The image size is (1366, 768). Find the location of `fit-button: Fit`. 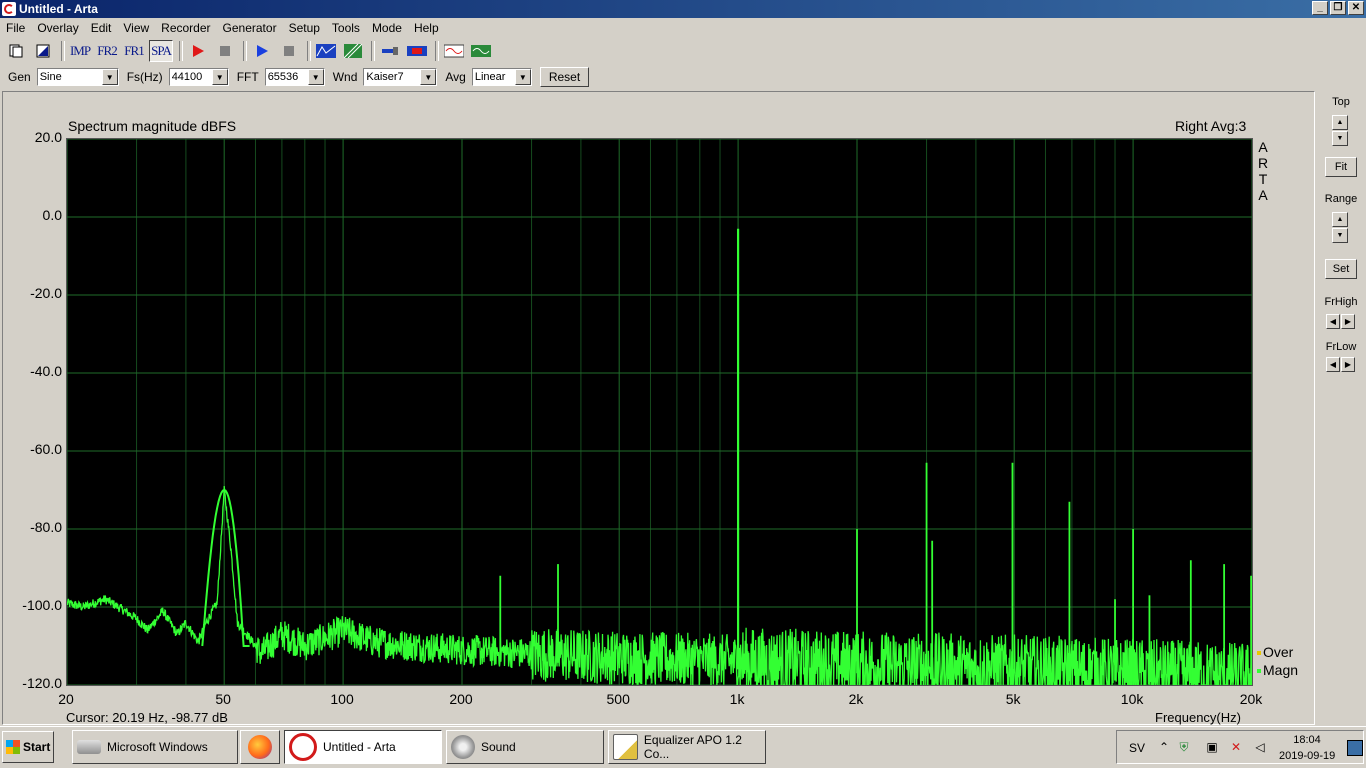

fit-button: Fit is located at coordinates (1341, 167).